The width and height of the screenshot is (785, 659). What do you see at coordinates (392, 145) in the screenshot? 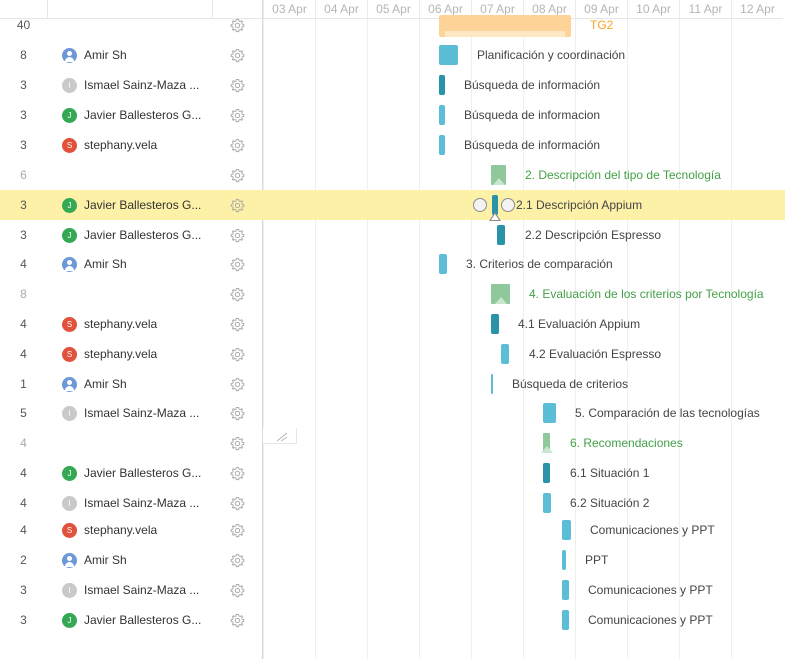
I see `task-row: 3 Sstephany.vela` at bounding box center [392, 145].